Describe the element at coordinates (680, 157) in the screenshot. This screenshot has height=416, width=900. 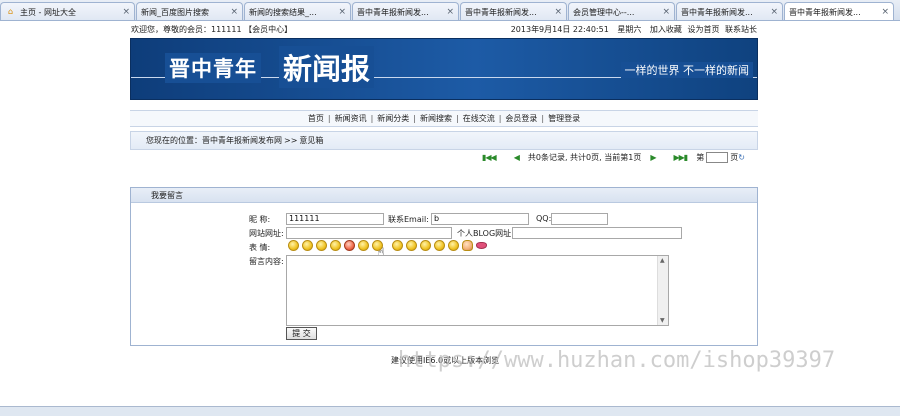
I see `last-page-icon: ▶▶▮` at that location.